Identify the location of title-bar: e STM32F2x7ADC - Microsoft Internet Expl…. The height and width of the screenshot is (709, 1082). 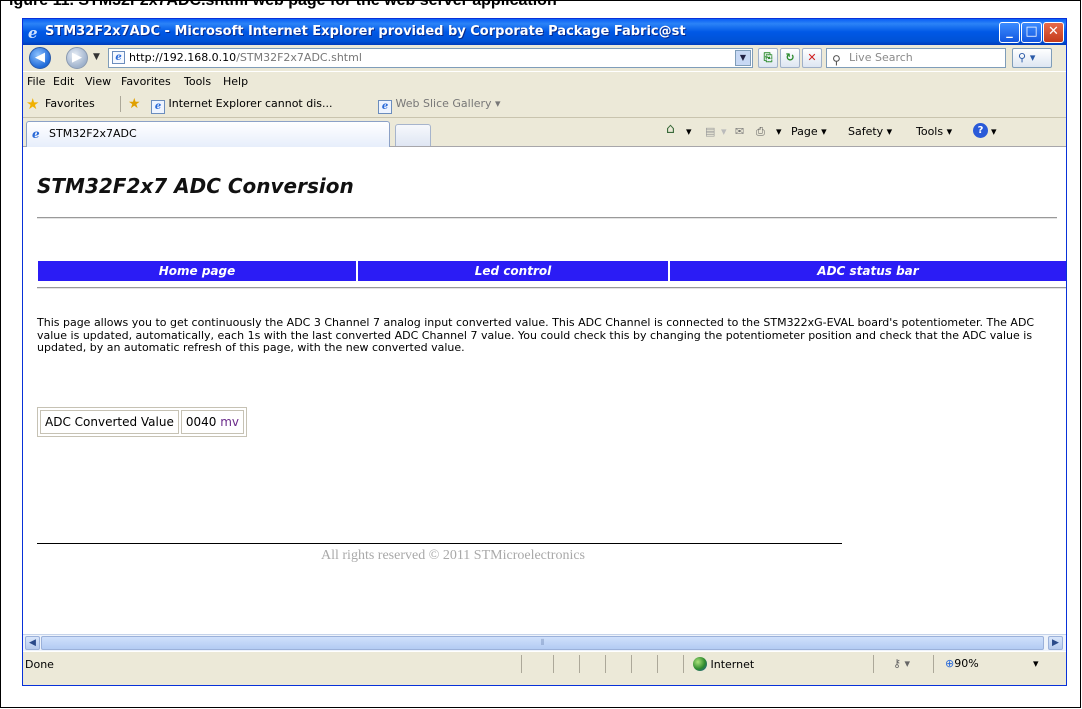
(544, 32).